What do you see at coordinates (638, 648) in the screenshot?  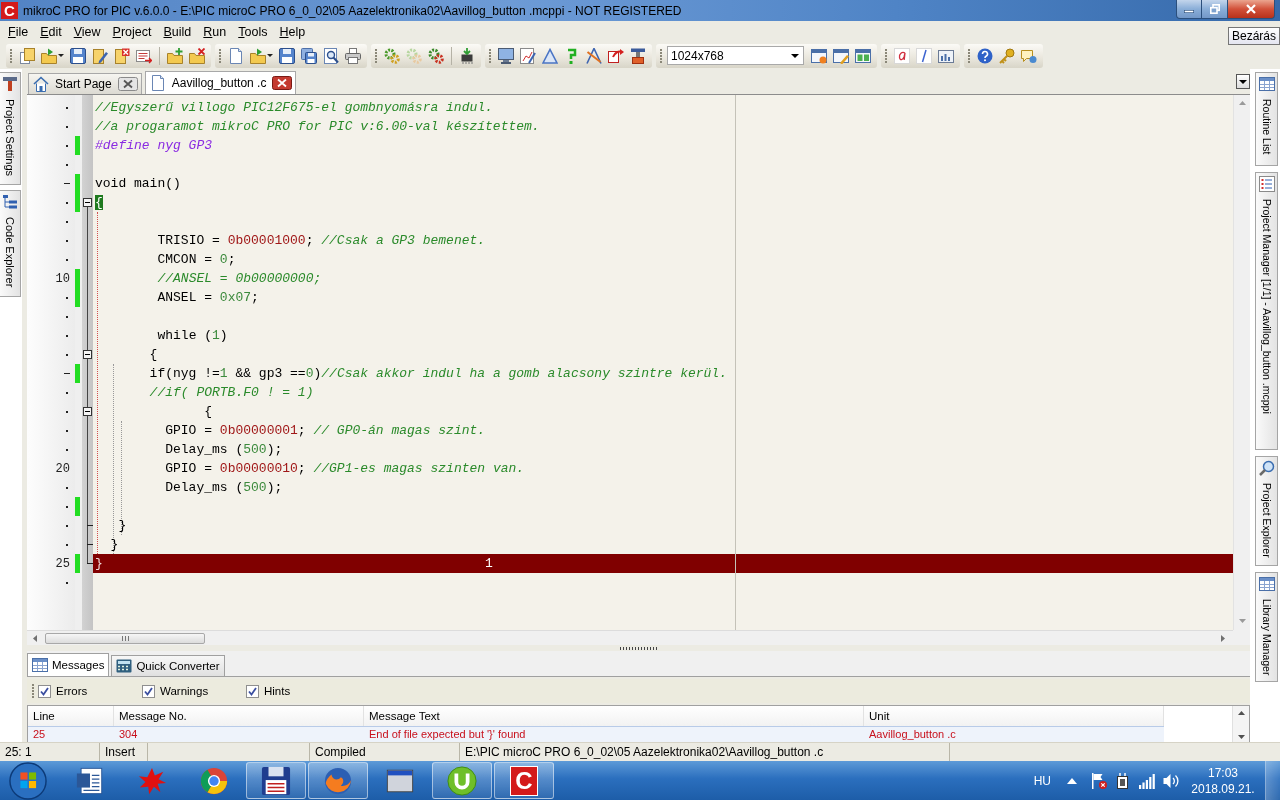 I see `splitter-handle` at bounding box center [638, 648].